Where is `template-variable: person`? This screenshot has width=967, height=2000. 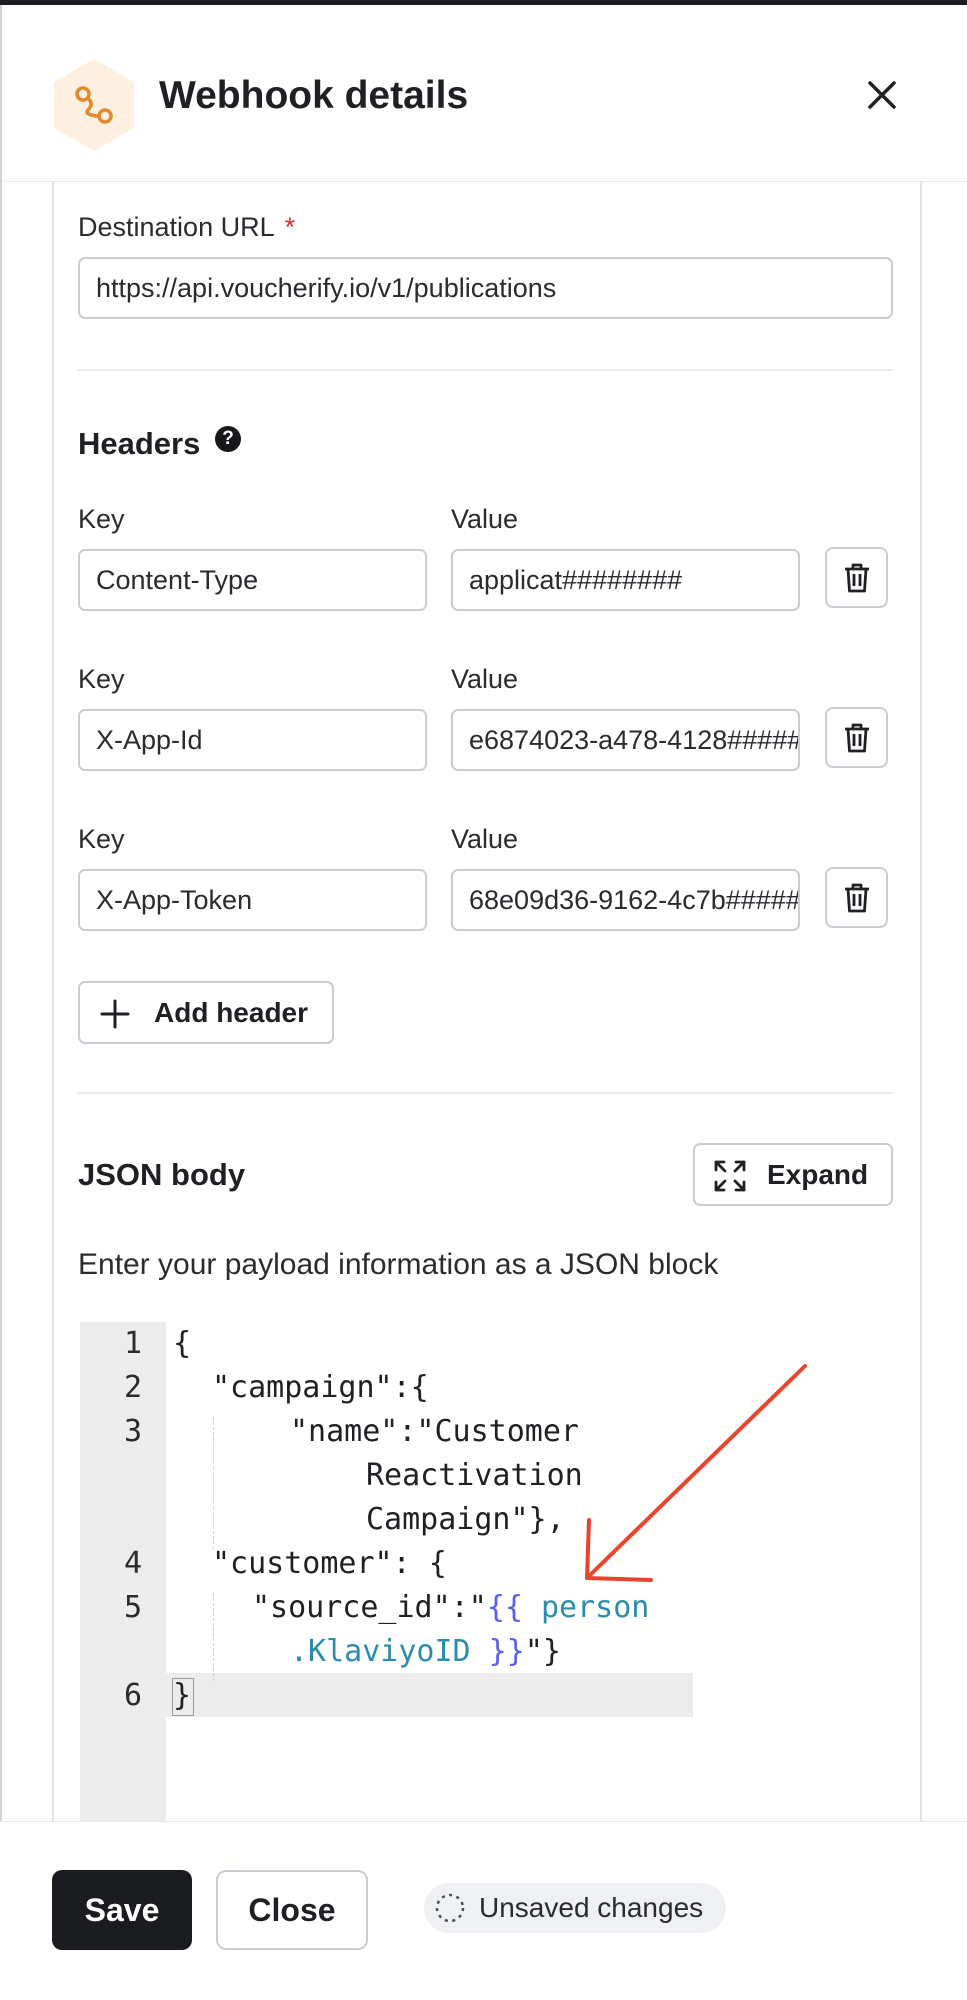
template-variable: person is located at coordinates (586, 1607).